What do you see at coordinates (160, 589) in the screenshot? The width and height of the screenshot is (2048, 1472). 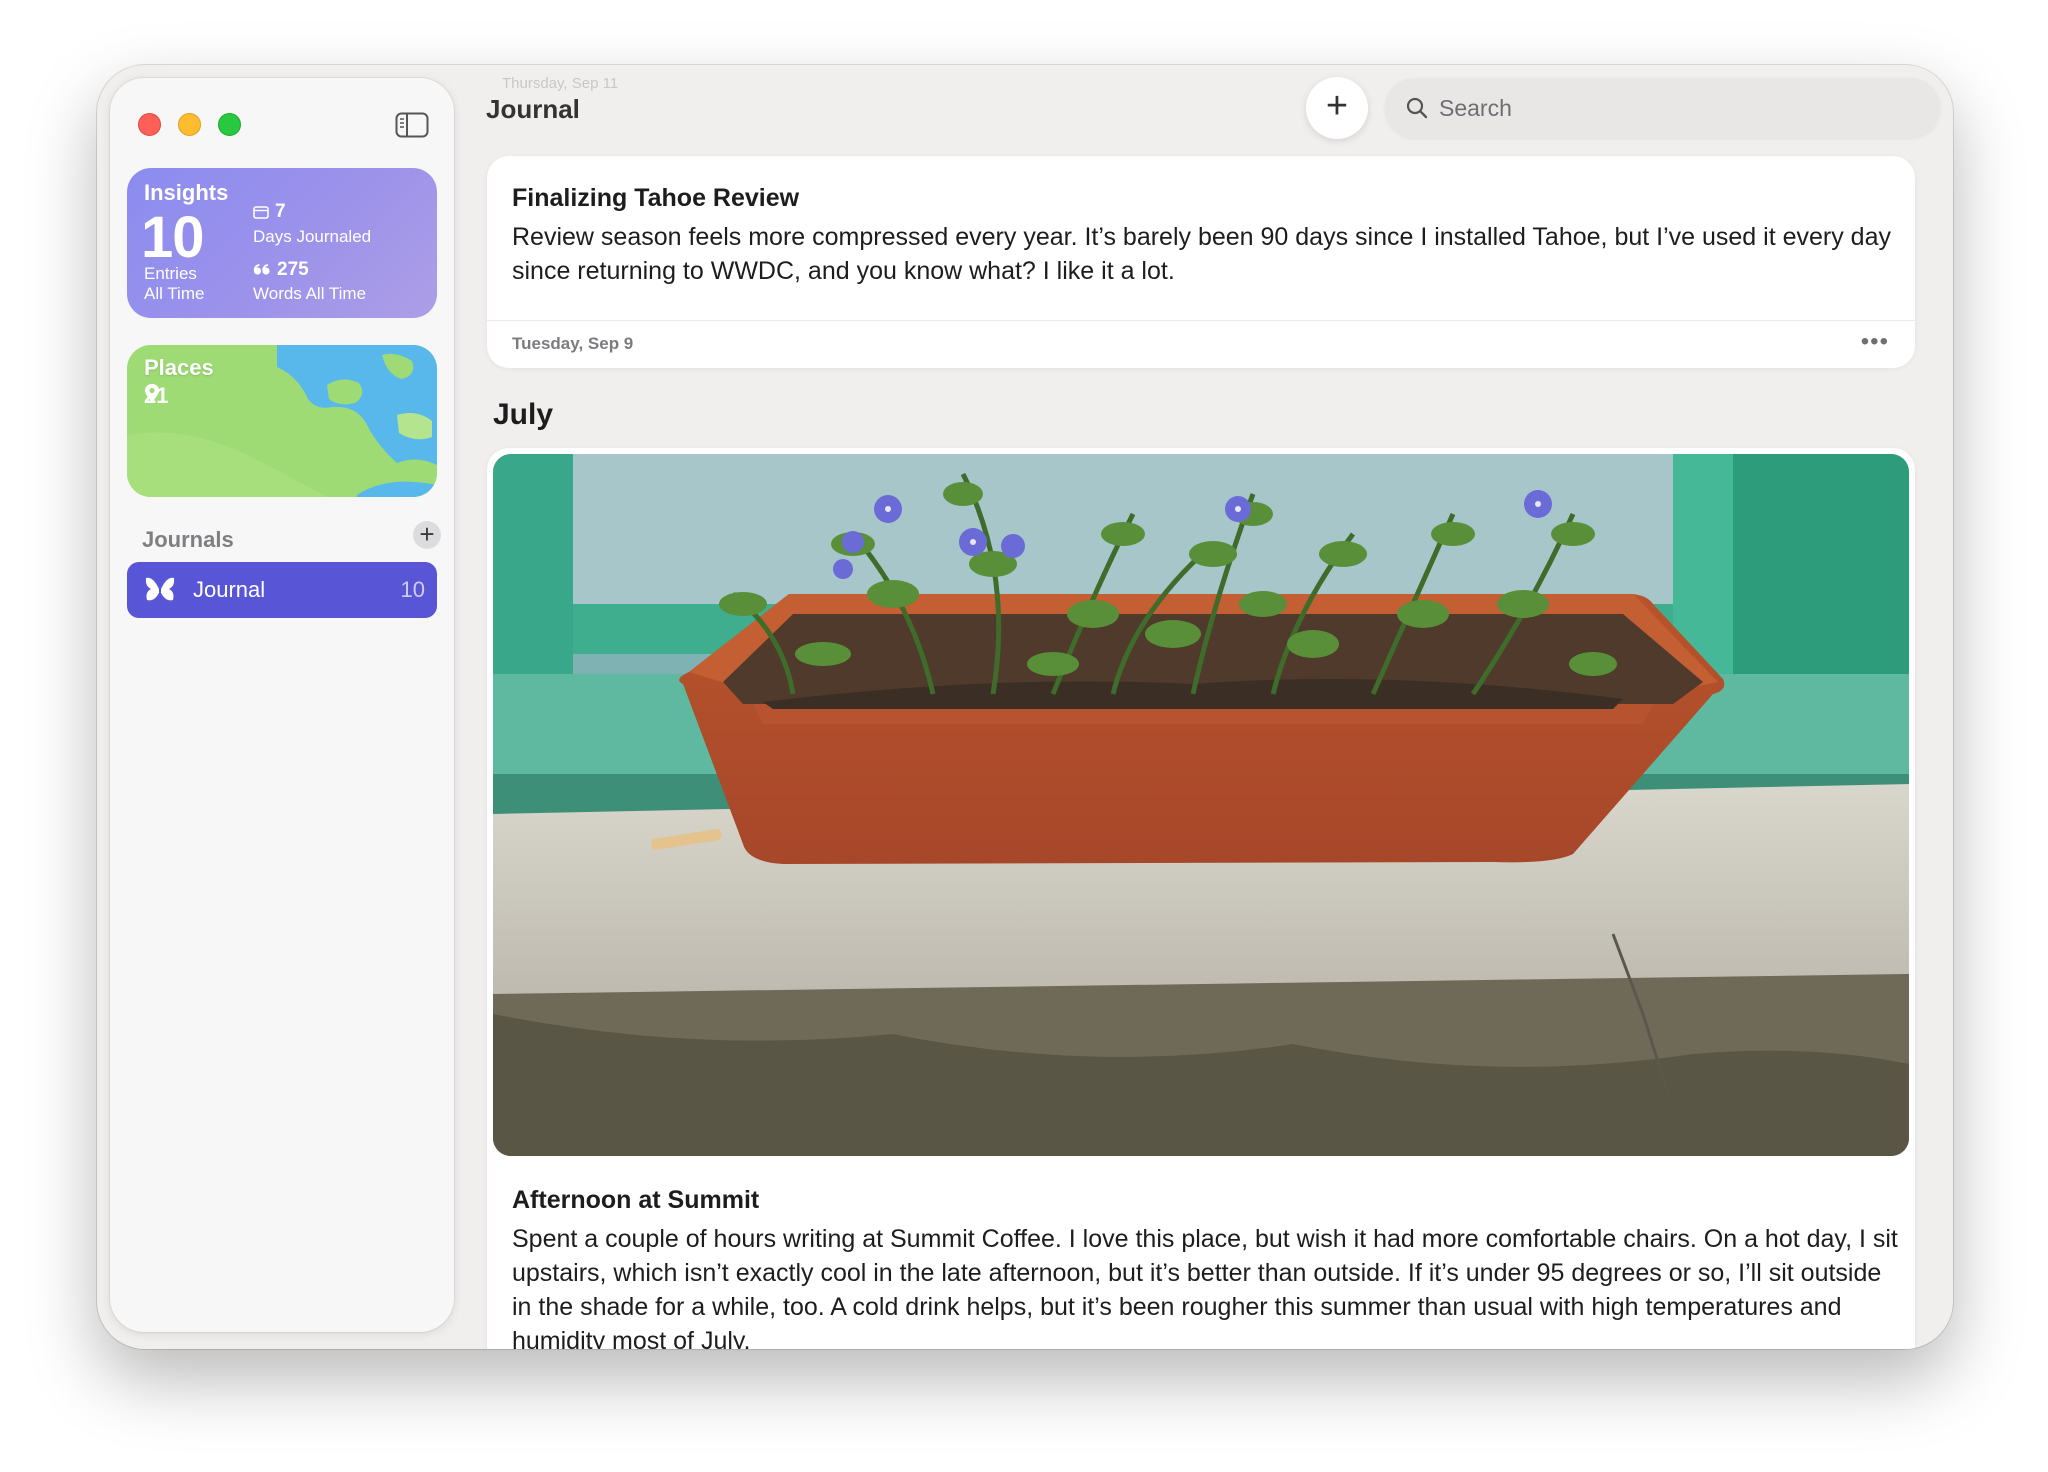 I see `butterfly-icon` at bounding box center [160, 589].